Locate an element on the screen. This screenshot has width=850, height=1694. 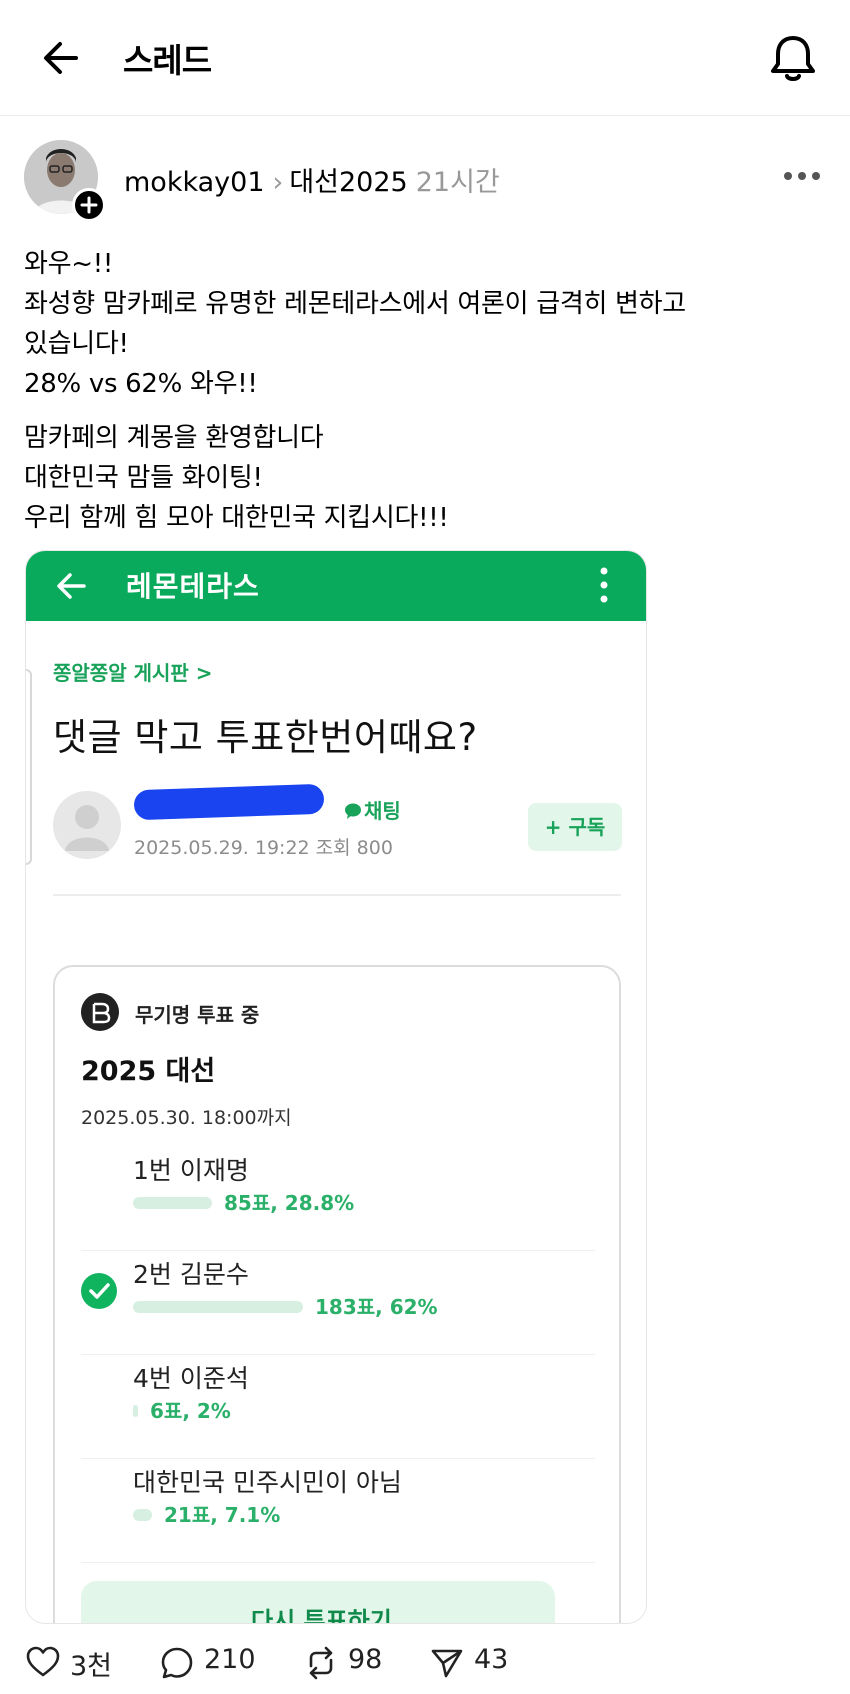
like-count: 3천 is located at coordinates (91, 1666).